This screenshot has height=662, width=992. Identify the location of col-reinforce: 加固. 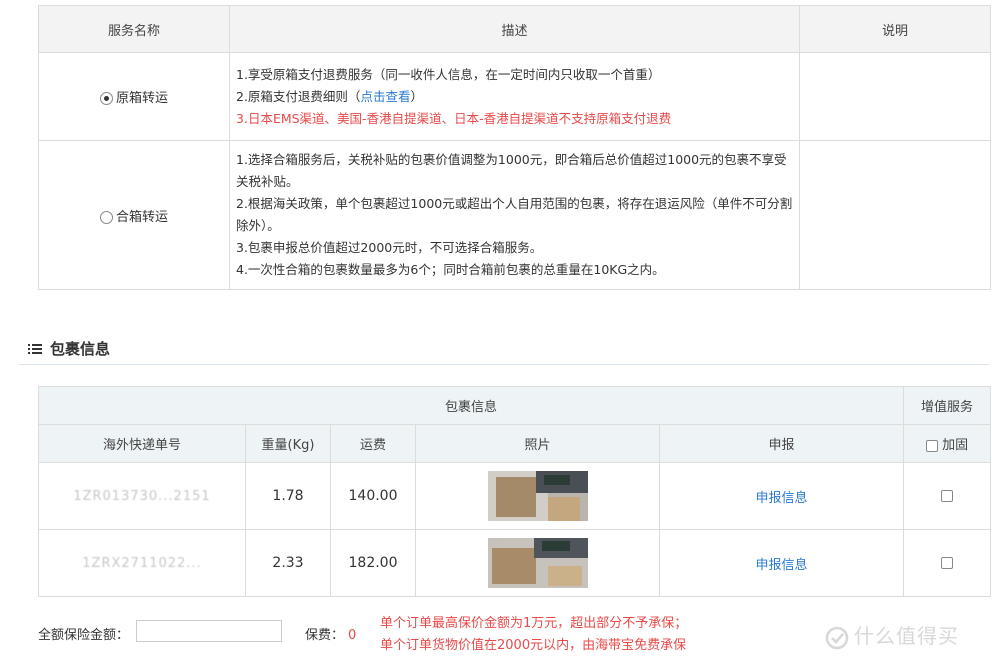
(947, 443).